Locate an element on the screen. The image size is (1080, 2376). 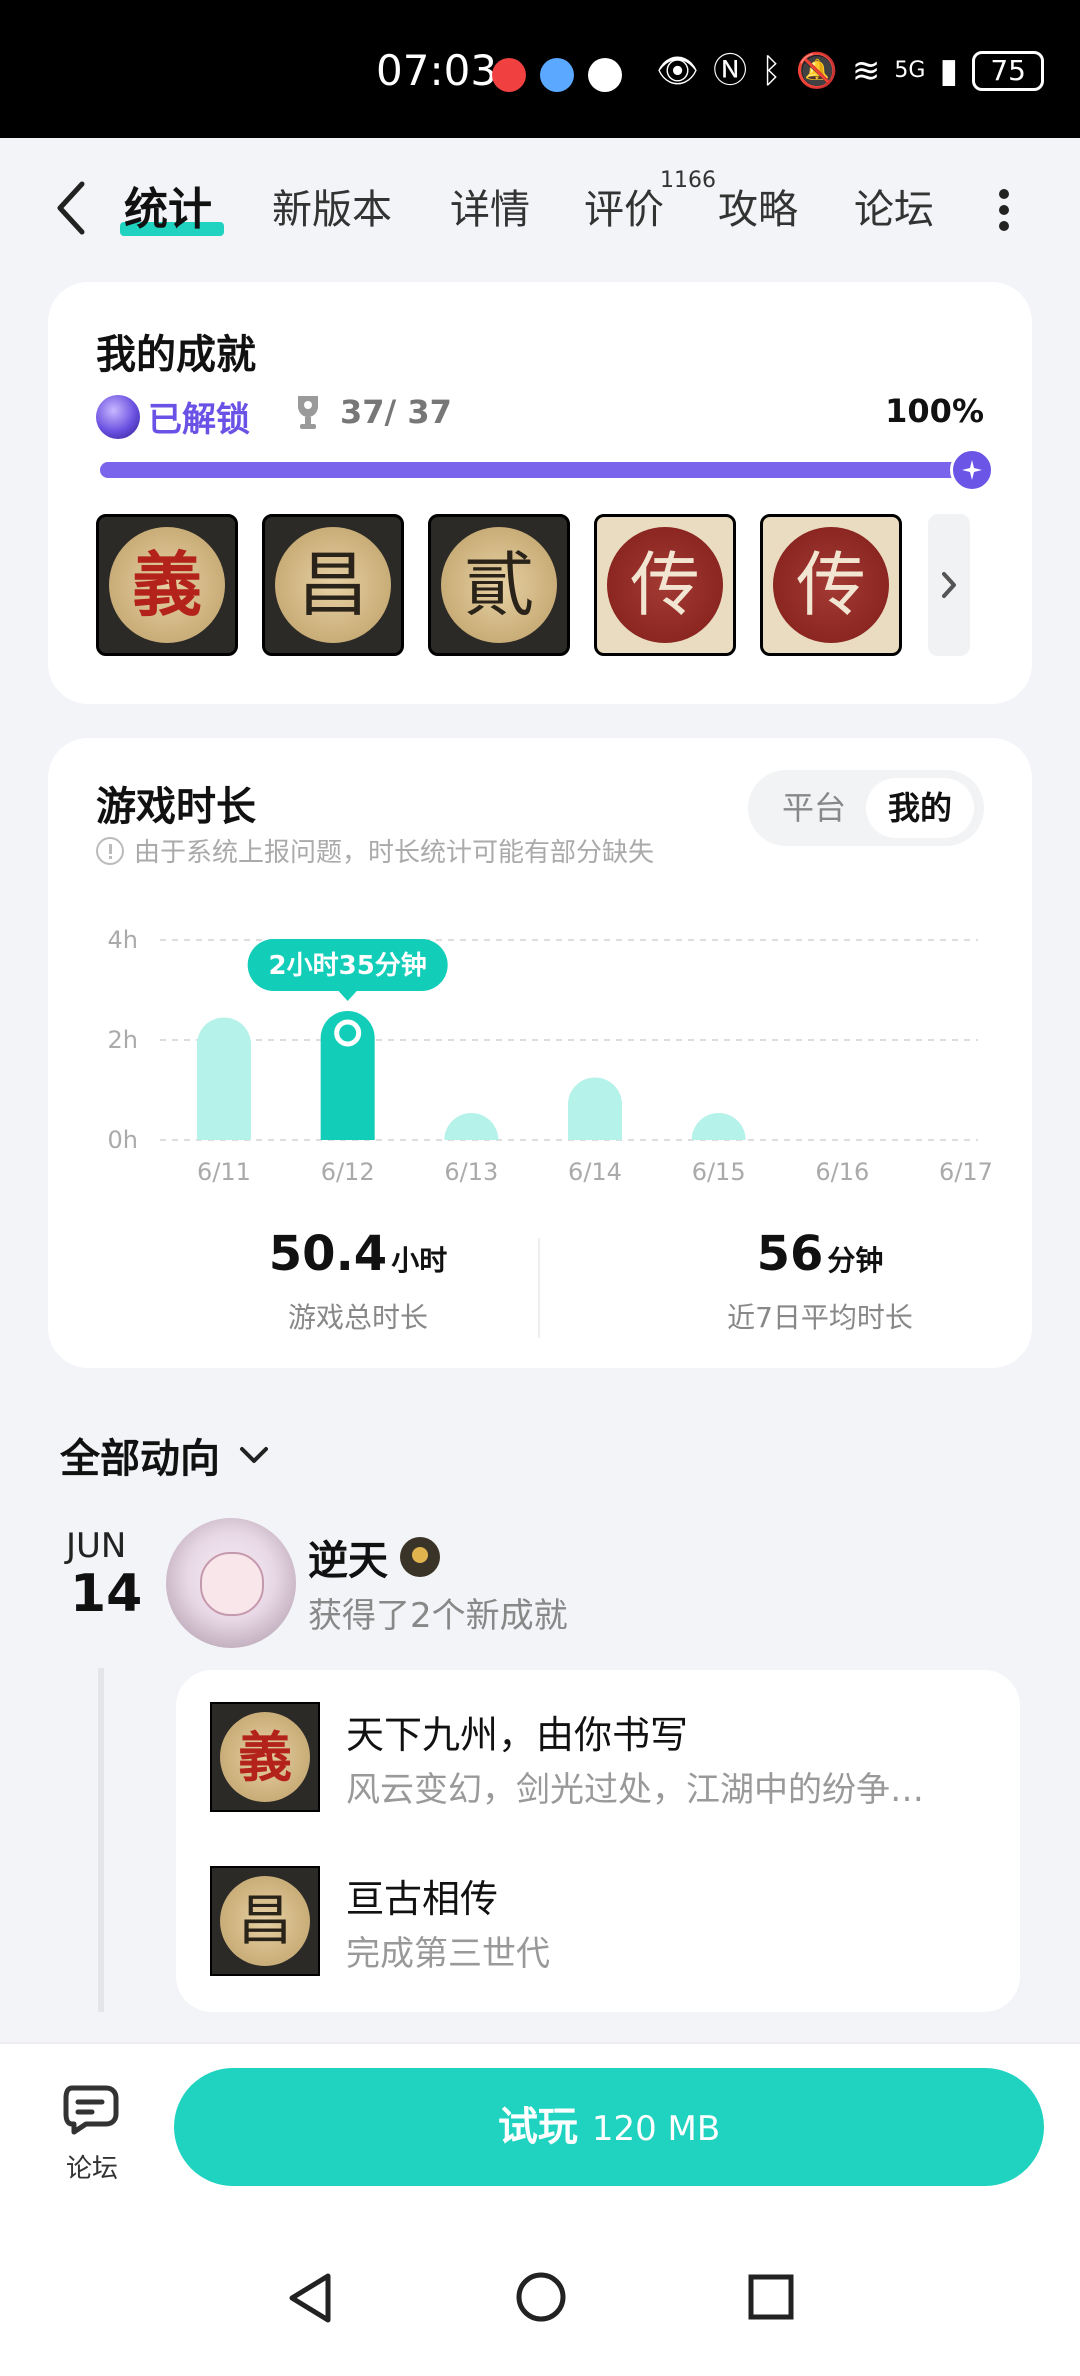
achievement-thumb-icon: 義 is located at coordinates (265, 1757).